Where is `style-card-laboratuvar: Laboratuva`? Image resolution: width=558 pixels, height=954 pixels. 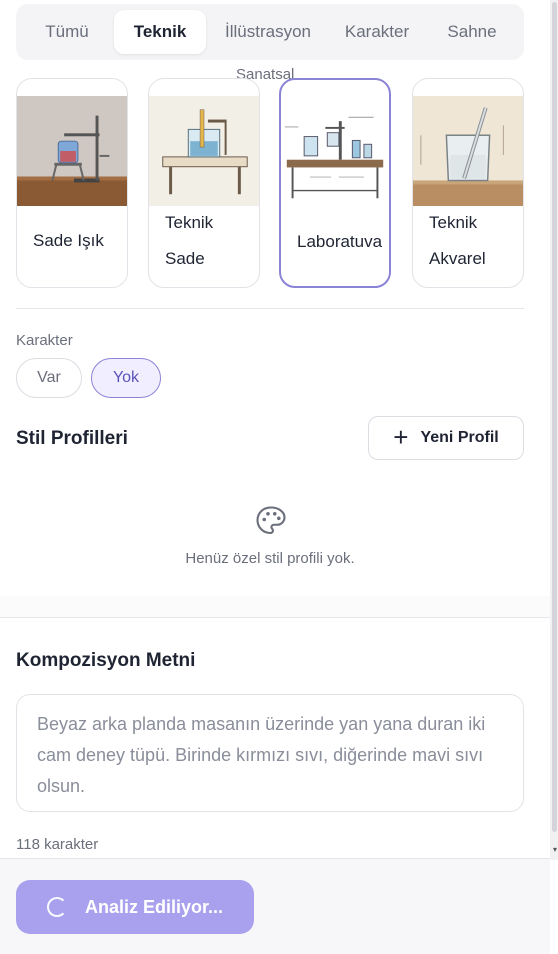
style-card-laboratuvar: Laboratuva is located at coordinates (335, 183).